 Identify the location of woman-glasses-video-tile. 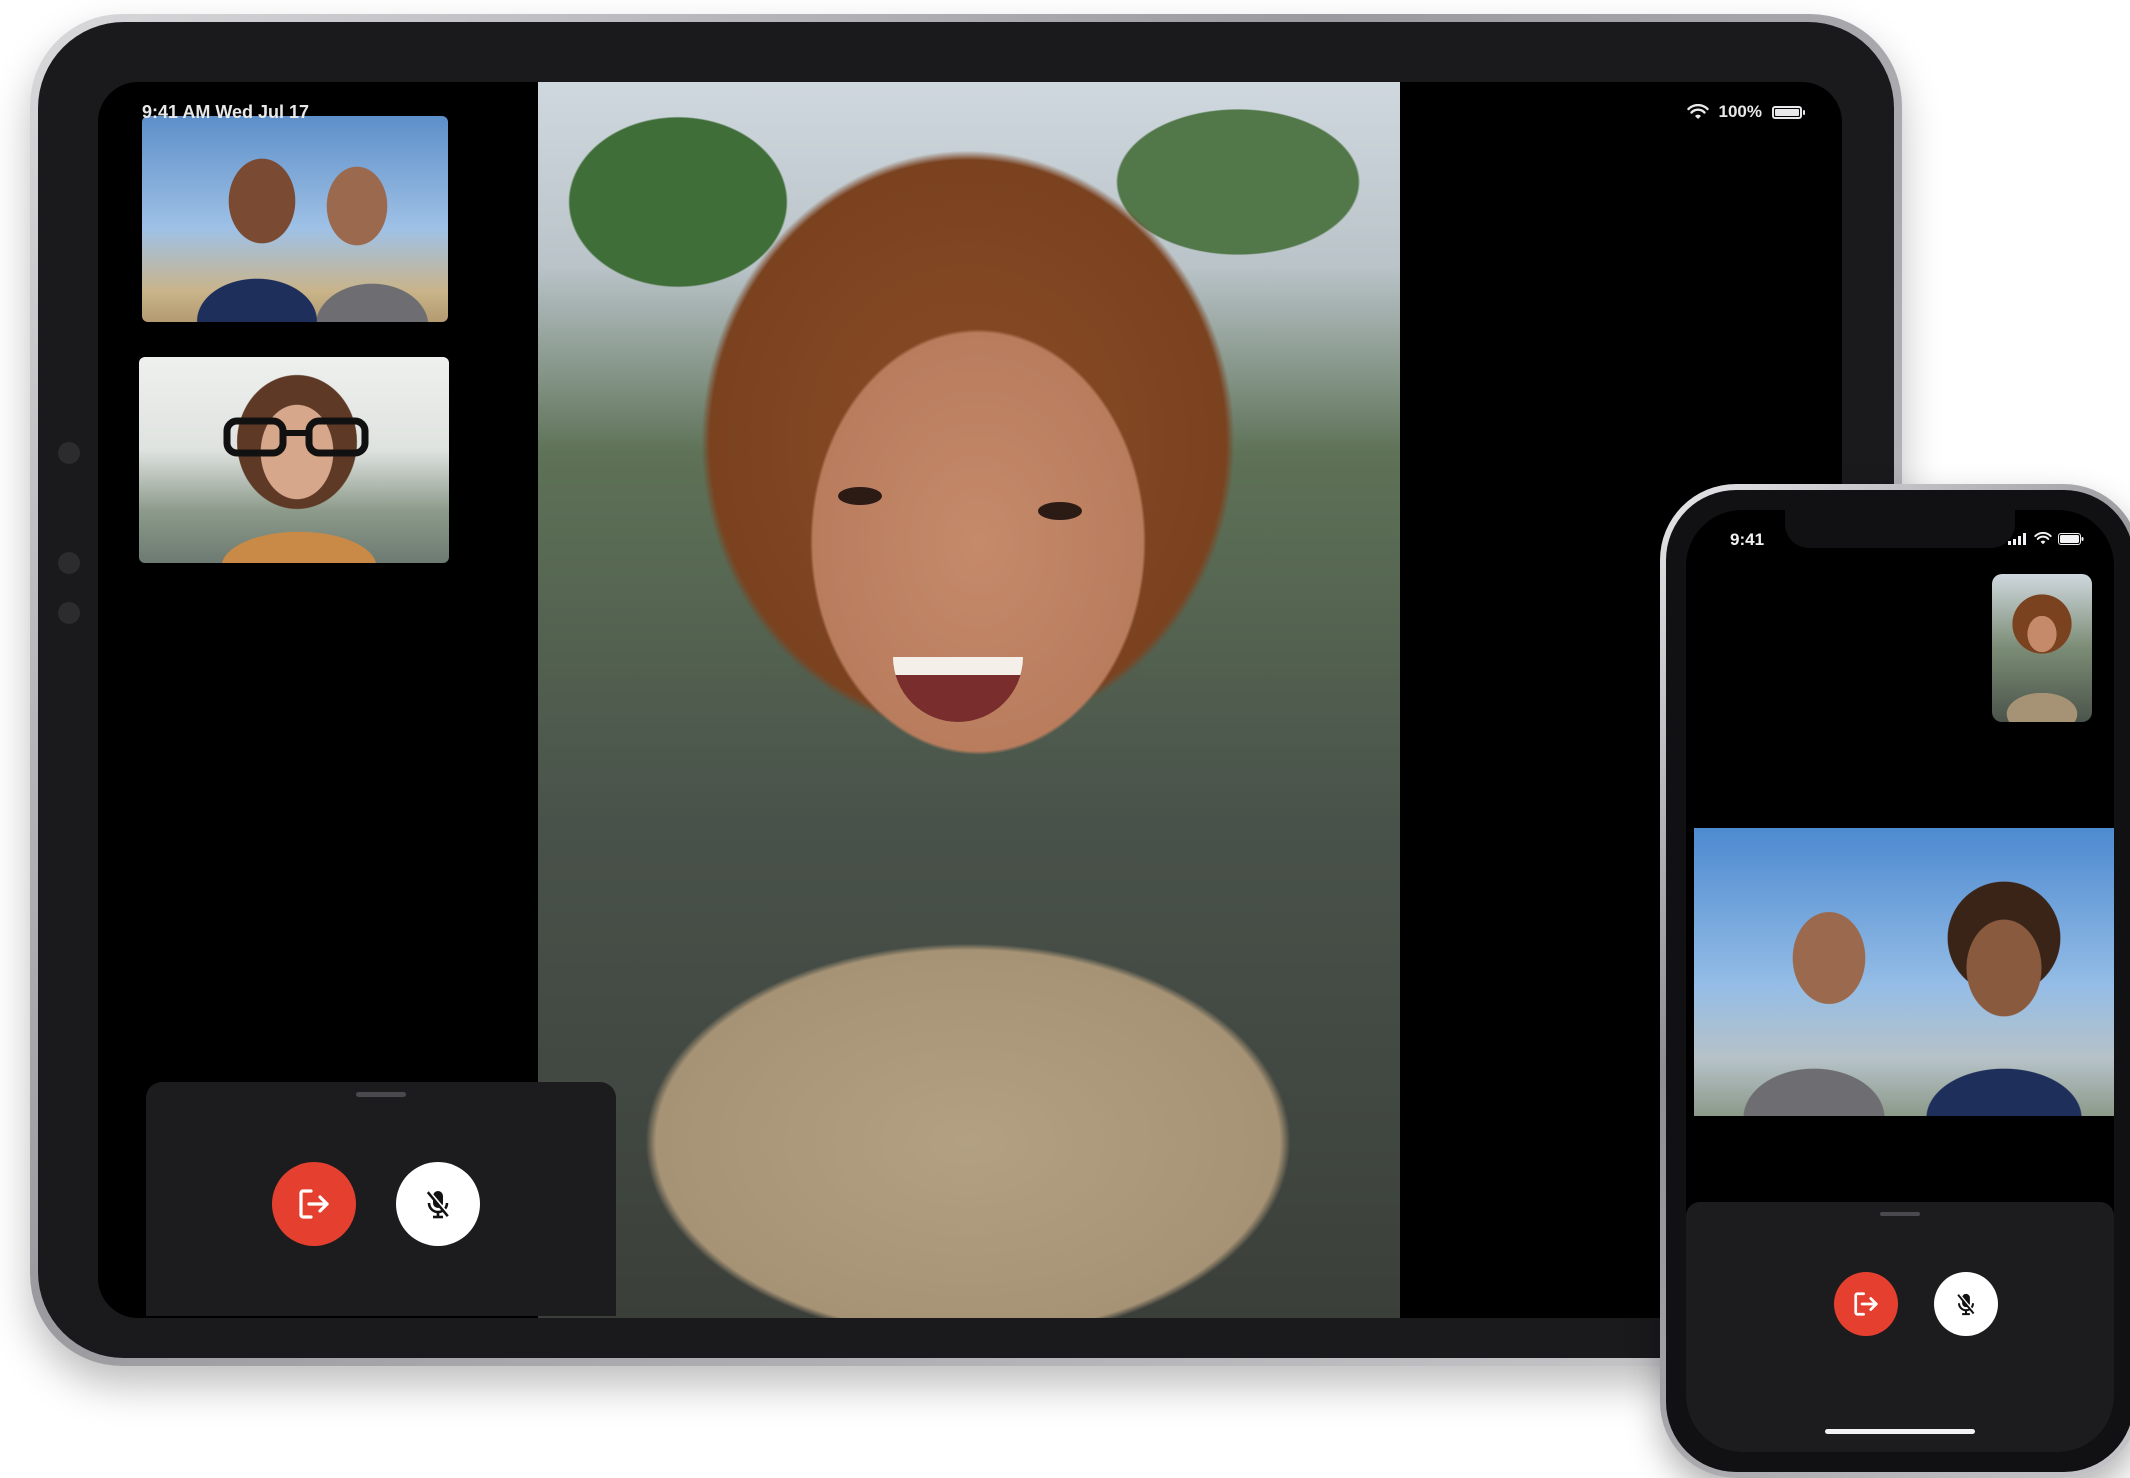
(294, 460).